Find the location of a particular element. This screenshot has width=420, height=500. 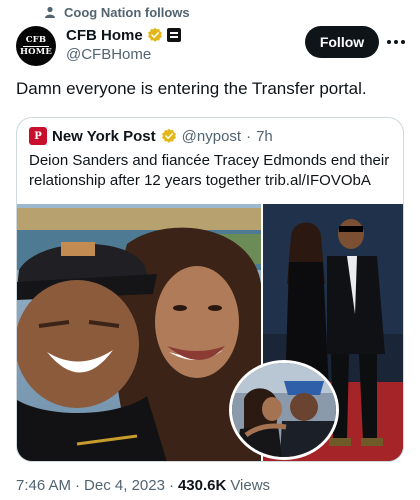

author-handle: @CFBHome is located at coordinates (123, 54).